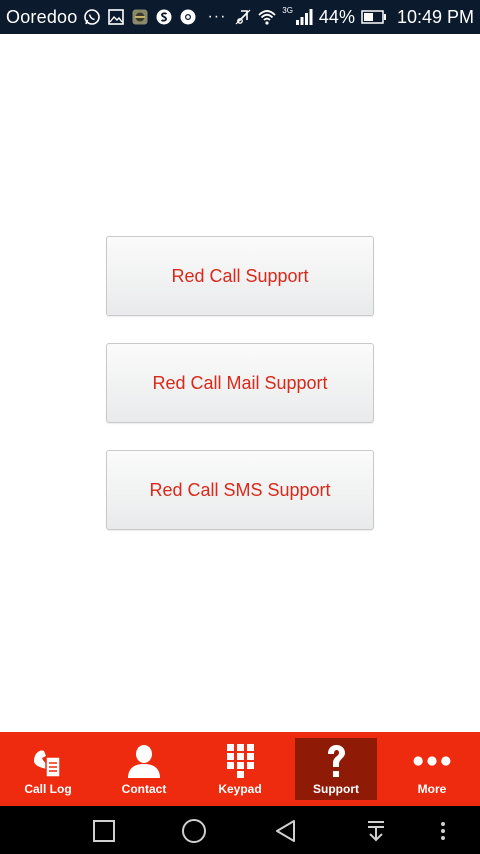 The image size is (480, 854). Describe the element at coordinates (374, 17) in the screenshot. I see `battery-icon` at that location.